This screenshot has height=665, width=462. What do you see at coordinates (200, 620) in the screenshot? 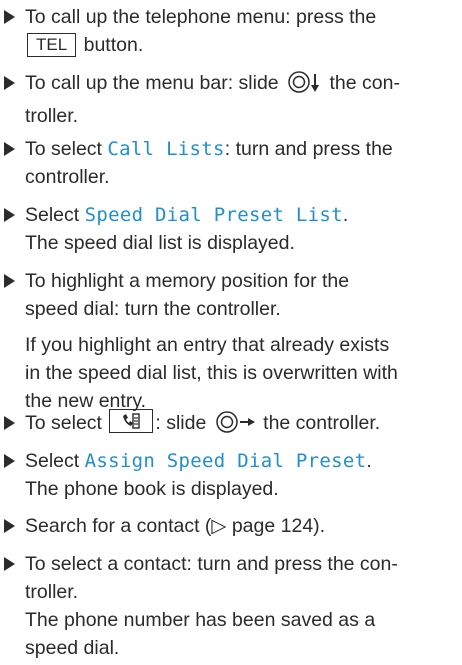
I see `result-text: The phone number has been saved as a` at bounding box center [200, 620].